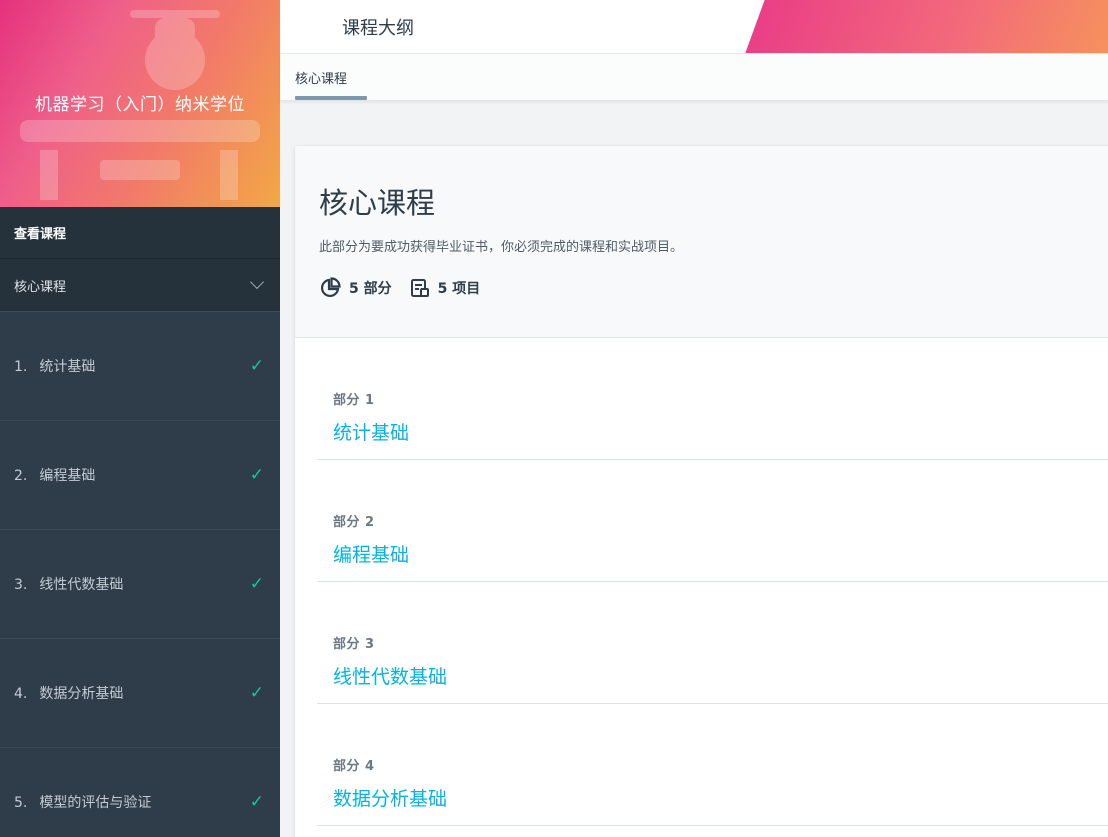 The image size is (1108, 837). Describe the element at coordinates (257, 282) in the screenshot. I see `chevron-down-icon` at that location.